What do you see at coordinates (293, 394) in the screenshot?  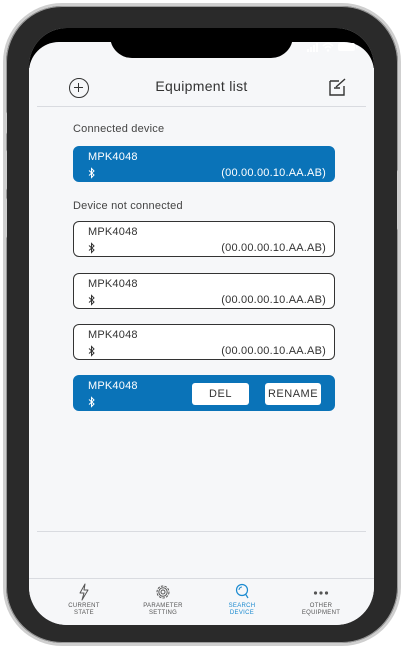 I see `rename-button: RENAME` at bounding box center [293, 394].